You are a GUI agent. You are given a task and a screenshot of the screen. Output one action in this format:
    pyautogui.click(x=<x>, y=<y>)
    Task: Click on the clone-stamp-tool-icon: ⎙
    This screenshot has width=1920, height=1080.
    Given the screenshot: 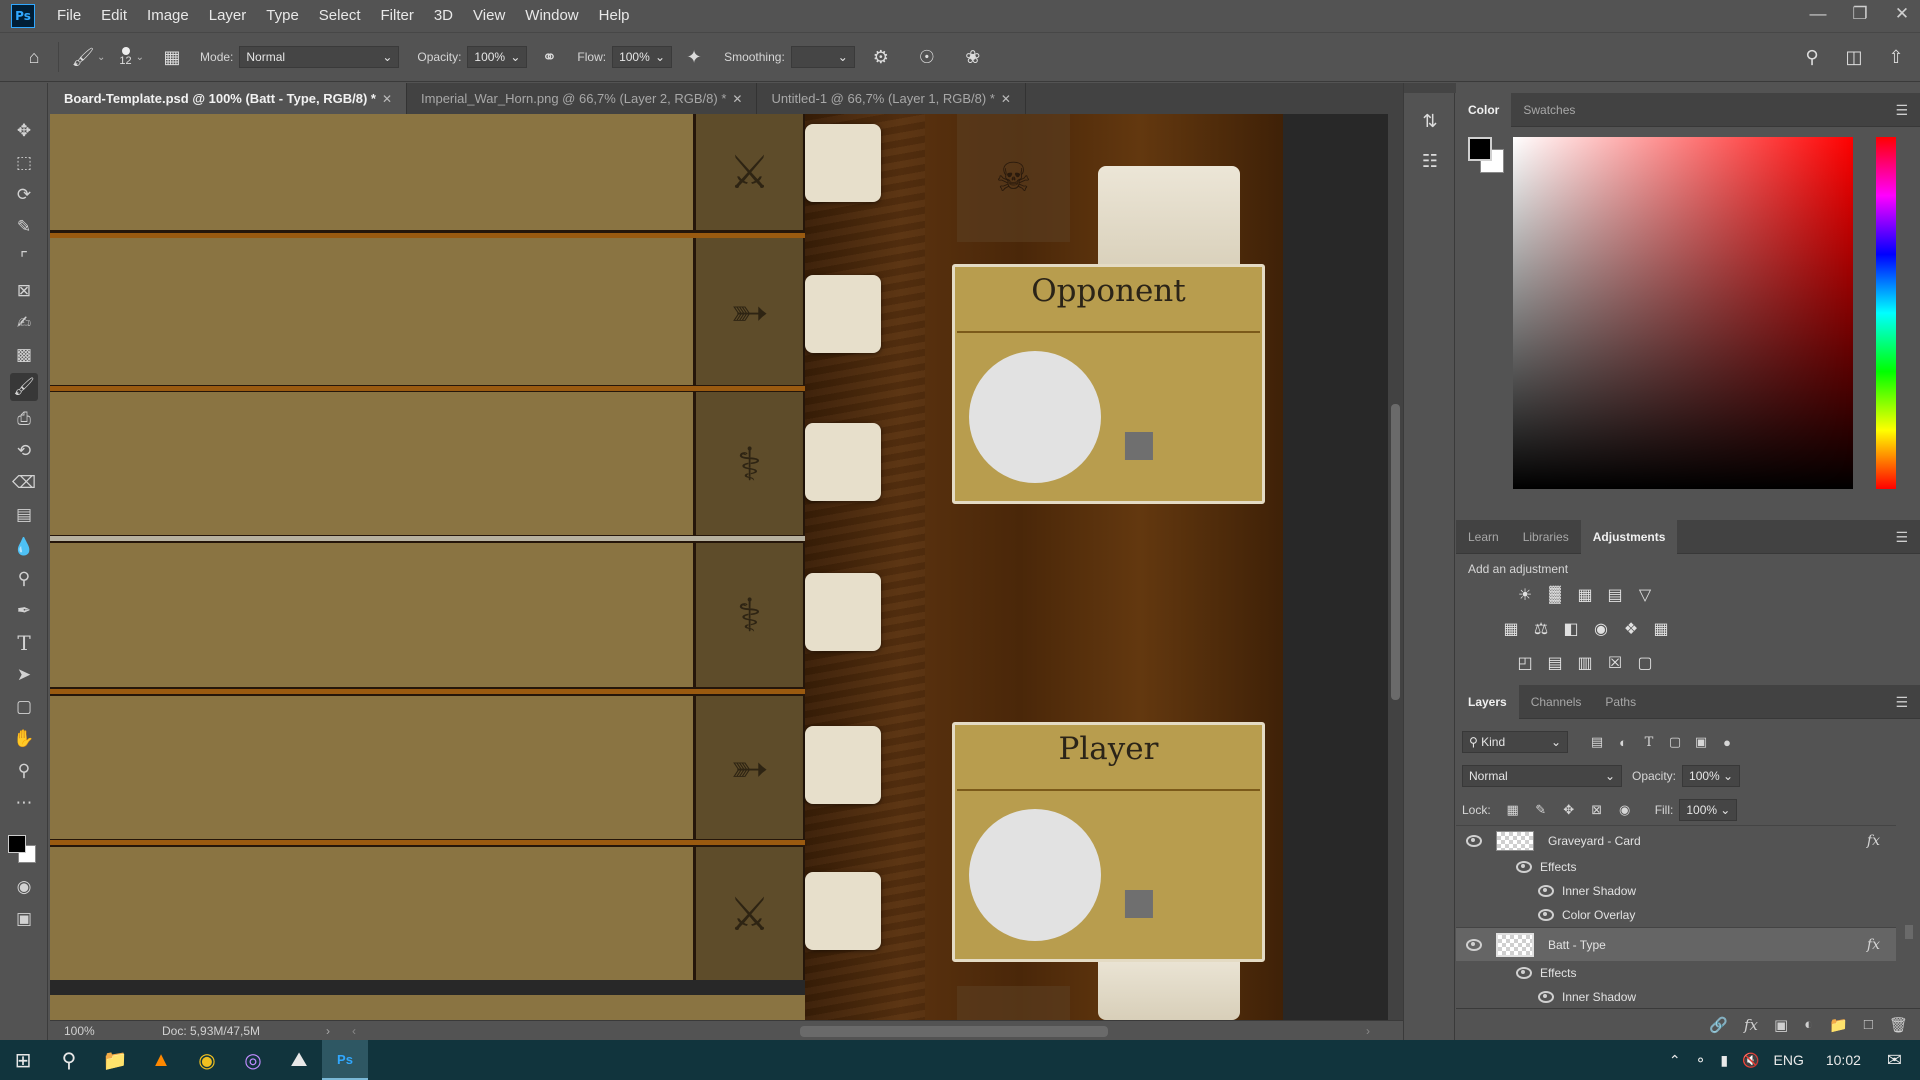 What is the action you would take?
    pyautogui.click(x=24, y=419)
    